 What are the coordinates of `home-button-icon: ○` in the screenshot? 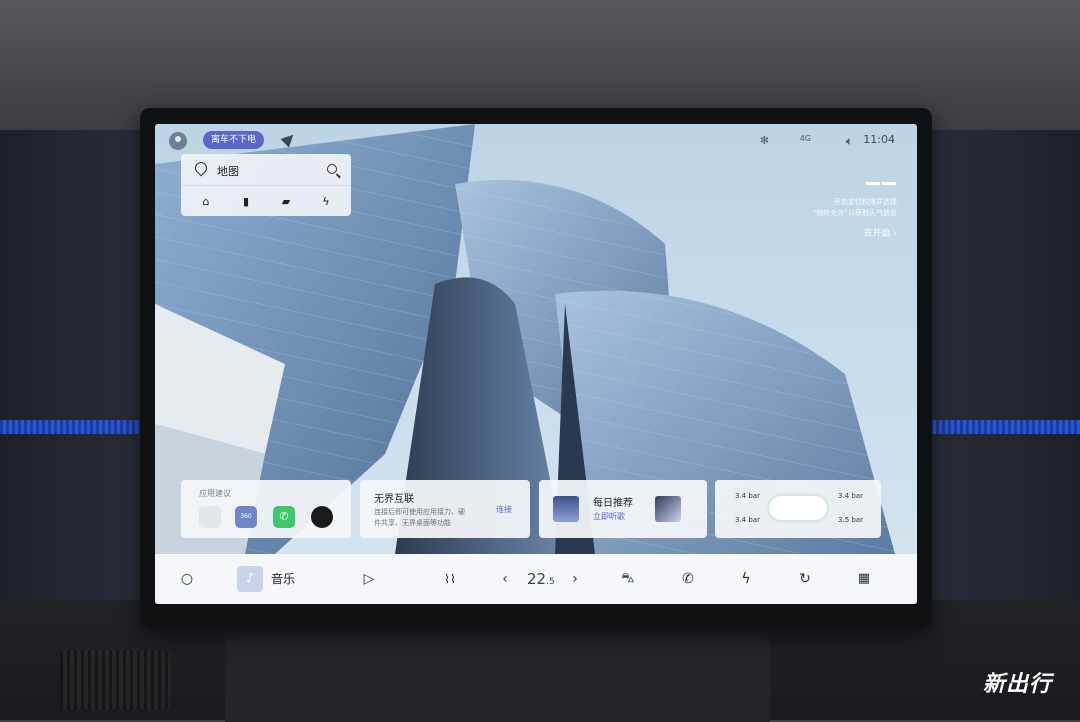 It's located at (187, 579).